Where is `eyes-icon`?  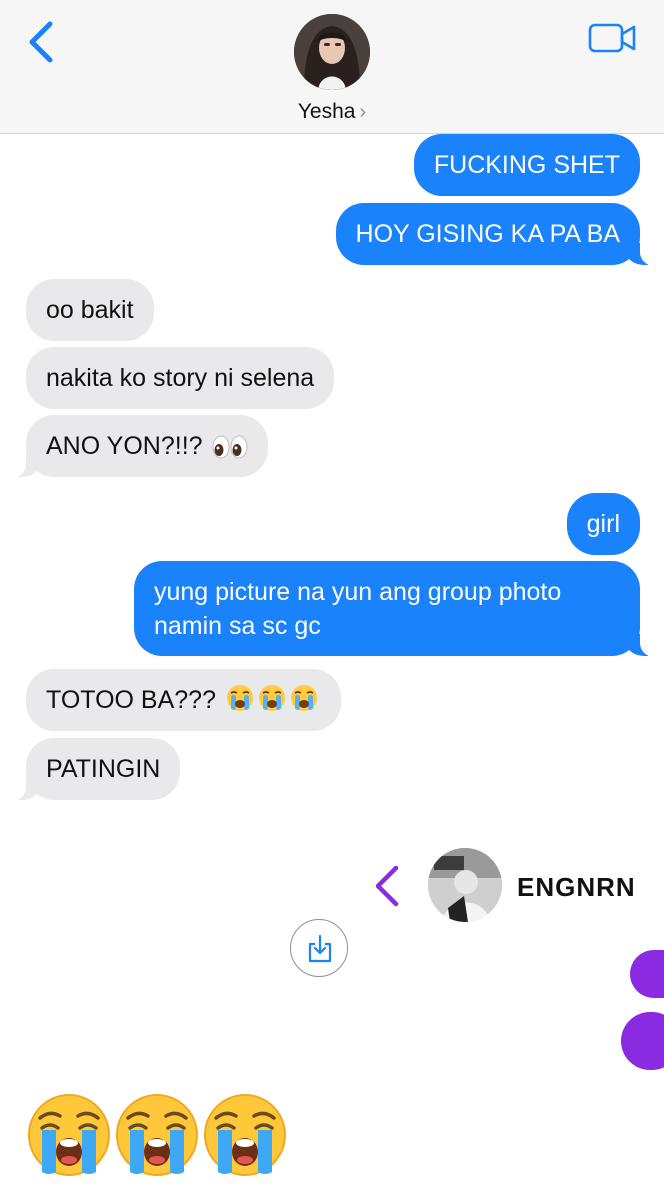 eyes-icon is located at coordinates (229, 447).